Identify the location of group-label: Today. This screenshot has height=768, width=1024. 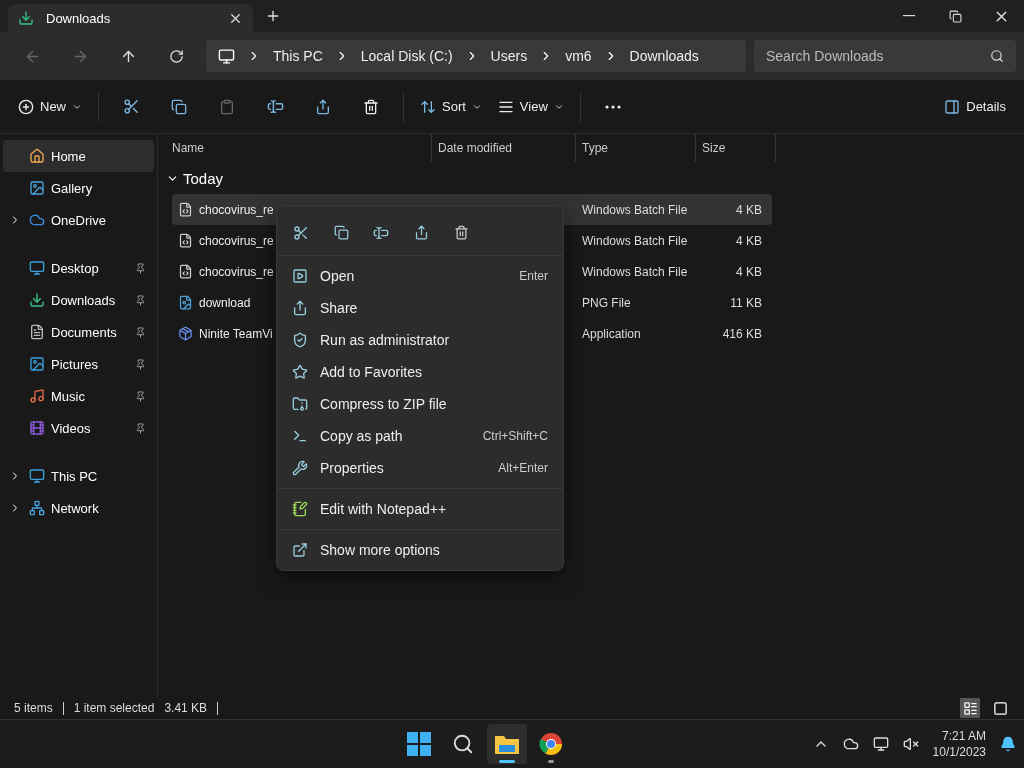
(203, 178).